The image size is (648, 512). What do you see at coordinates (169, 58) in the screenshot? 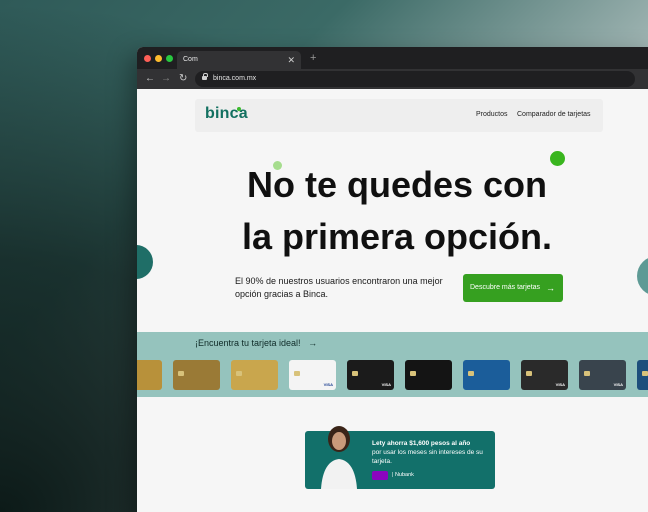
I see `maximize-window-dot` at bounding box center [169, 58].